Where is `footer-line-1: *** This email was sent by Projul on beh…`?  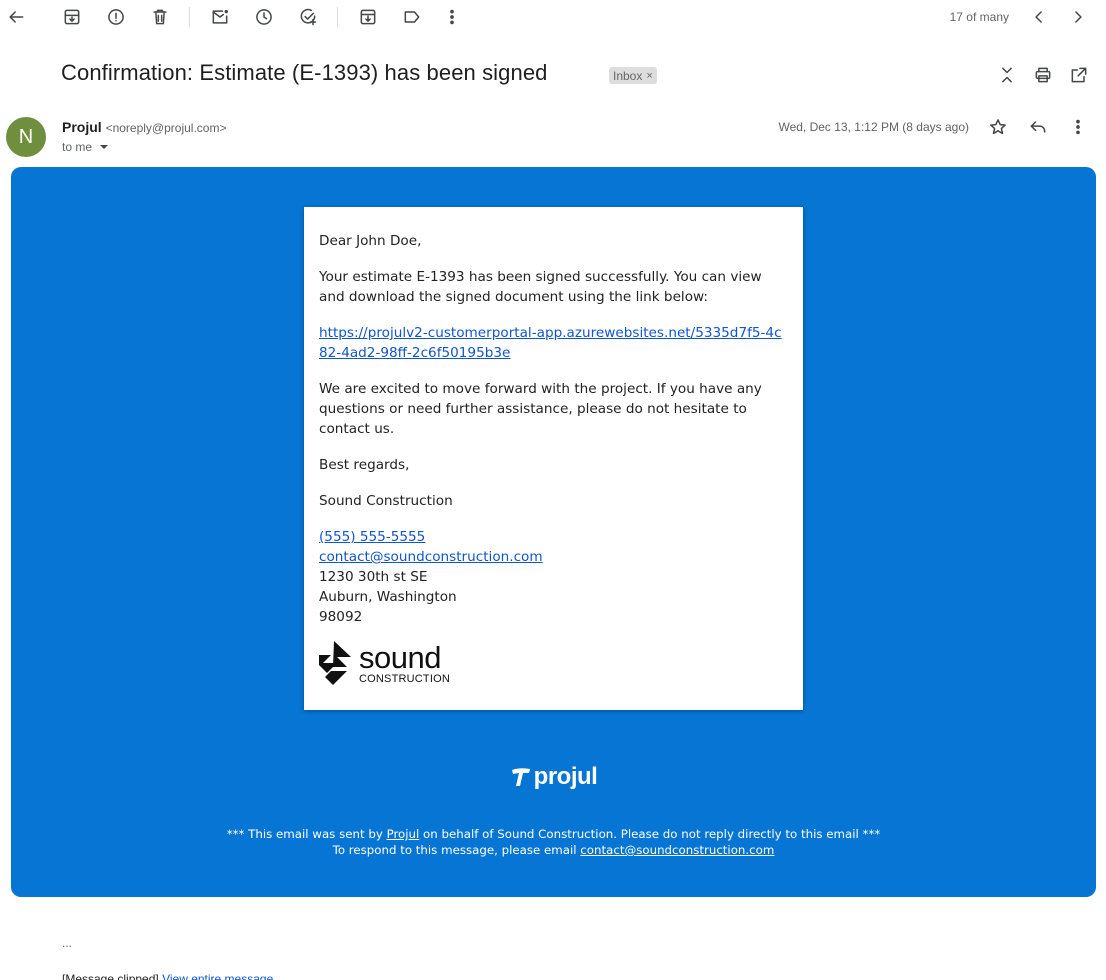 footer-line-1: *** This email was sent by Projul on beh… is located at coordinates (553, 834).